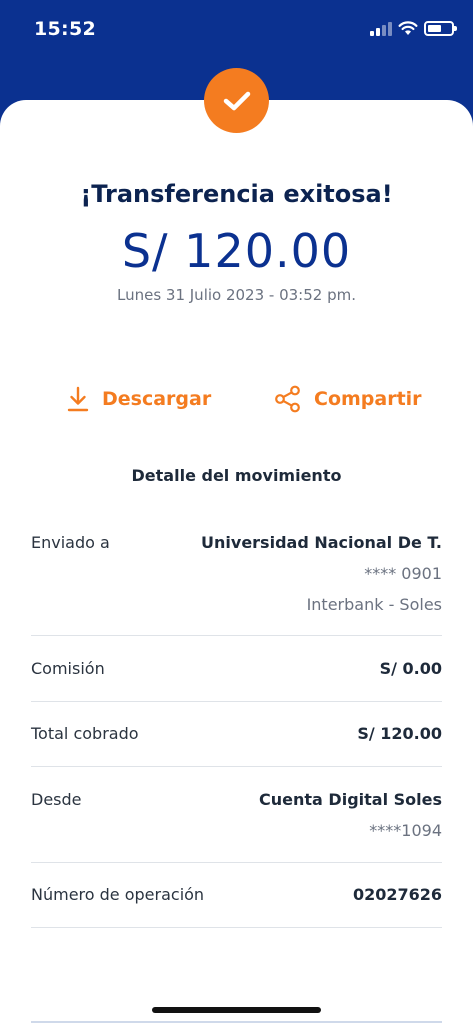 The height and width of the screenshot is (1024, 473). I want to click on status-time: 15:52, so click(65, 29).